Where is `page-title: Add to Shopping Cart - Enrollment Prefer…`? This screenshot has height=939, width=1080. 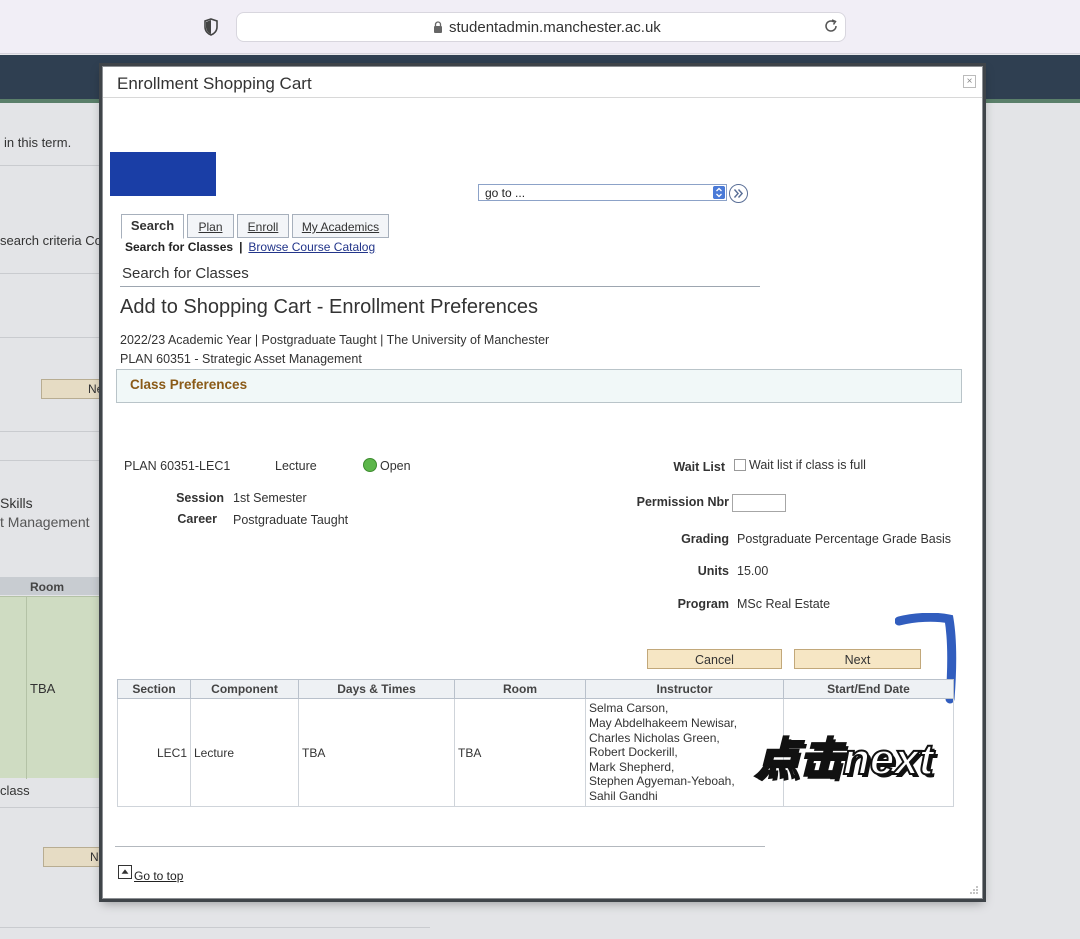 page-title: Add to Shopping Cart - Enrollment Prefer… is located at coordinates (329, 307).